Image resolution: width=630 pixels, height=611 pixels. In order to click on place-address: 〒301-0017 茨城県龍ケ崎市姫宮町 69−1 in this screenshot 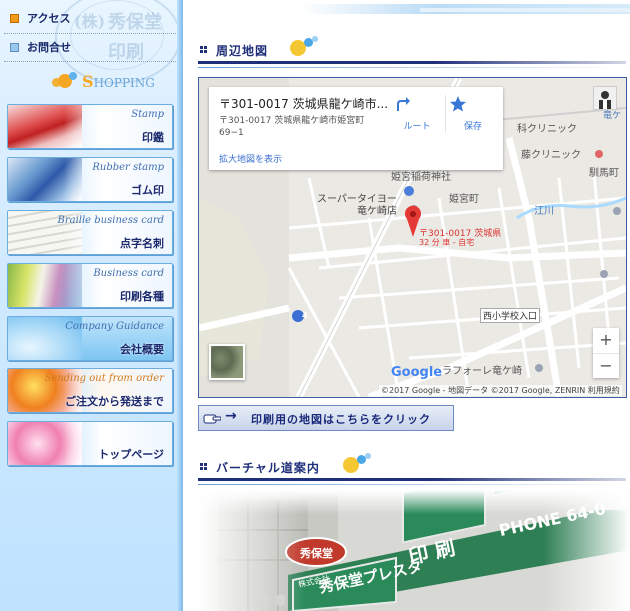, I will do `click(304, 127)`.